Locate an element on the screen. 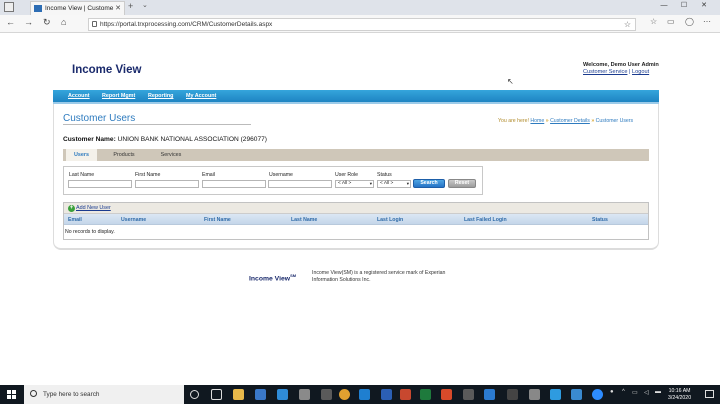 The image size is (720, 404). footer-logo-text: Income View is located at coordinates (270, 279).